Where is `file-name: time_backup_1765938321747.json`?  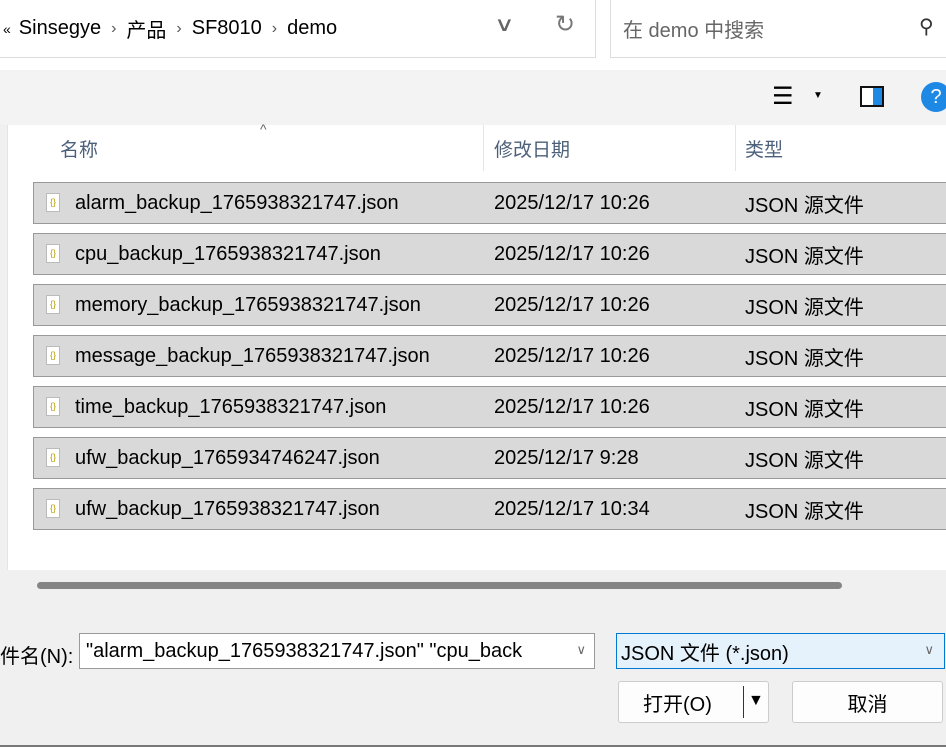
file-name: time_backup_1765938321747.json is located at coordinates (231, 406).